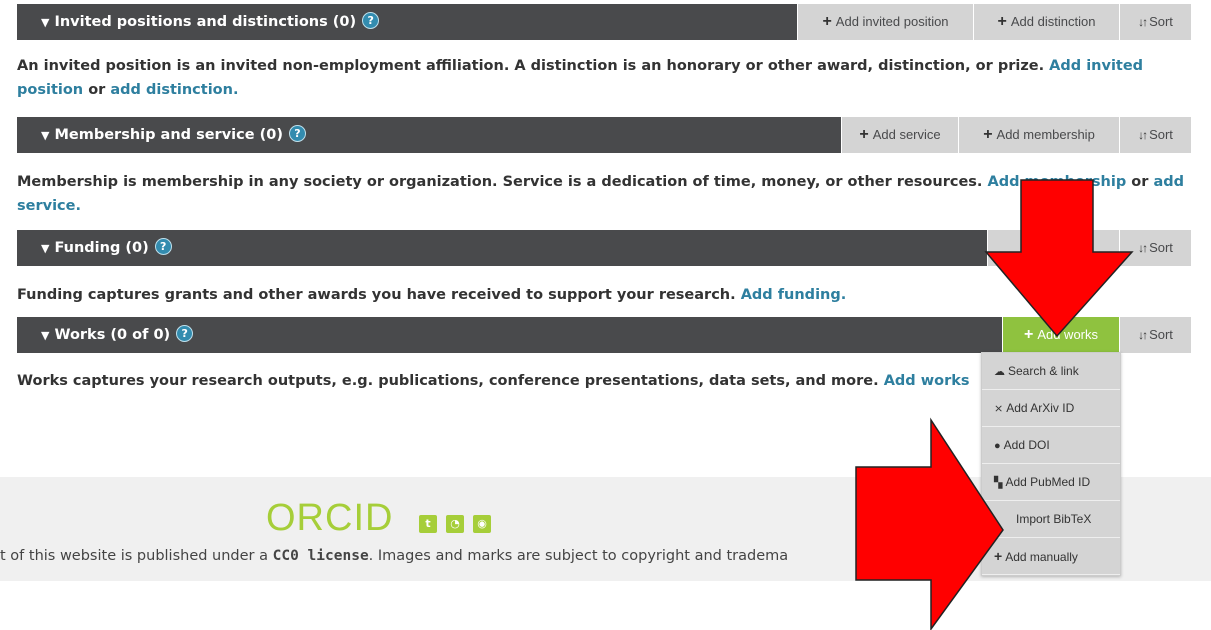  Describe the element at coordinates (455, 524) in the screenshot. I see `rss-icon: ◔` at that location.